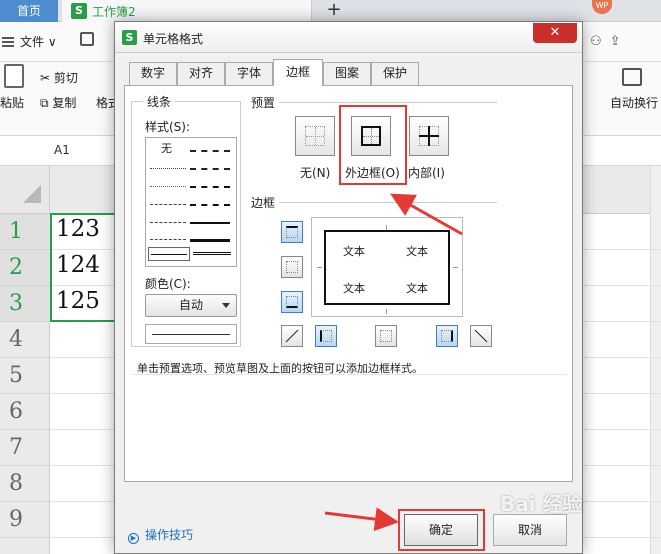 The image size is (661, 554). Describe the element at coordinates (393, 362) in the screenshot. I see `annotation-arrows` at that location.